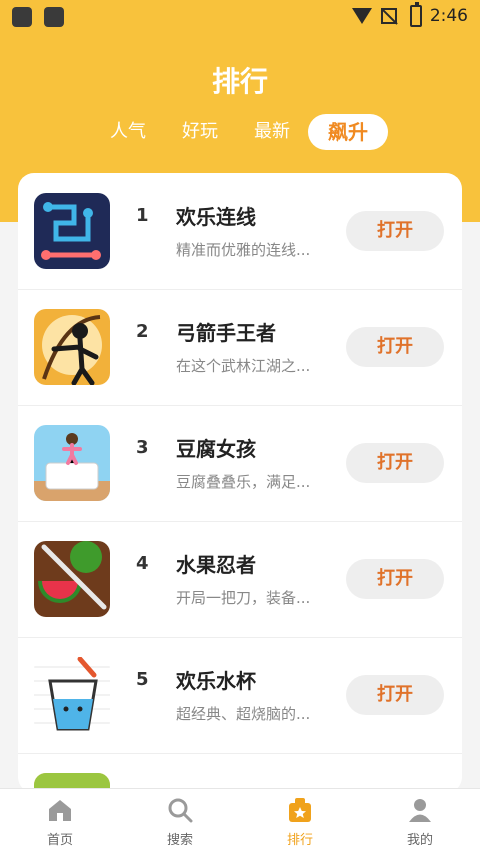  I want to click on fruit-ninja-icon, so click(72, 579).